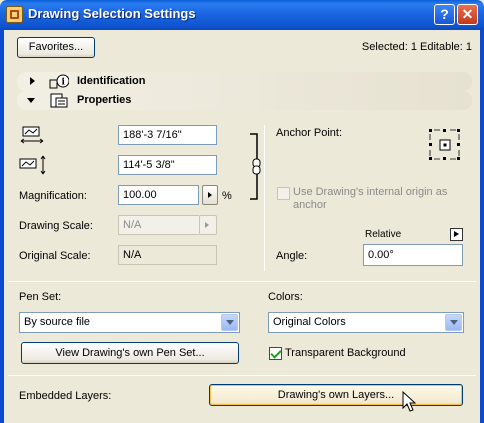  What do you see at coordinates (244, 81) in the screenshot?
I see `panel-header-identification: i Identification` at bounding box center [244, 81].